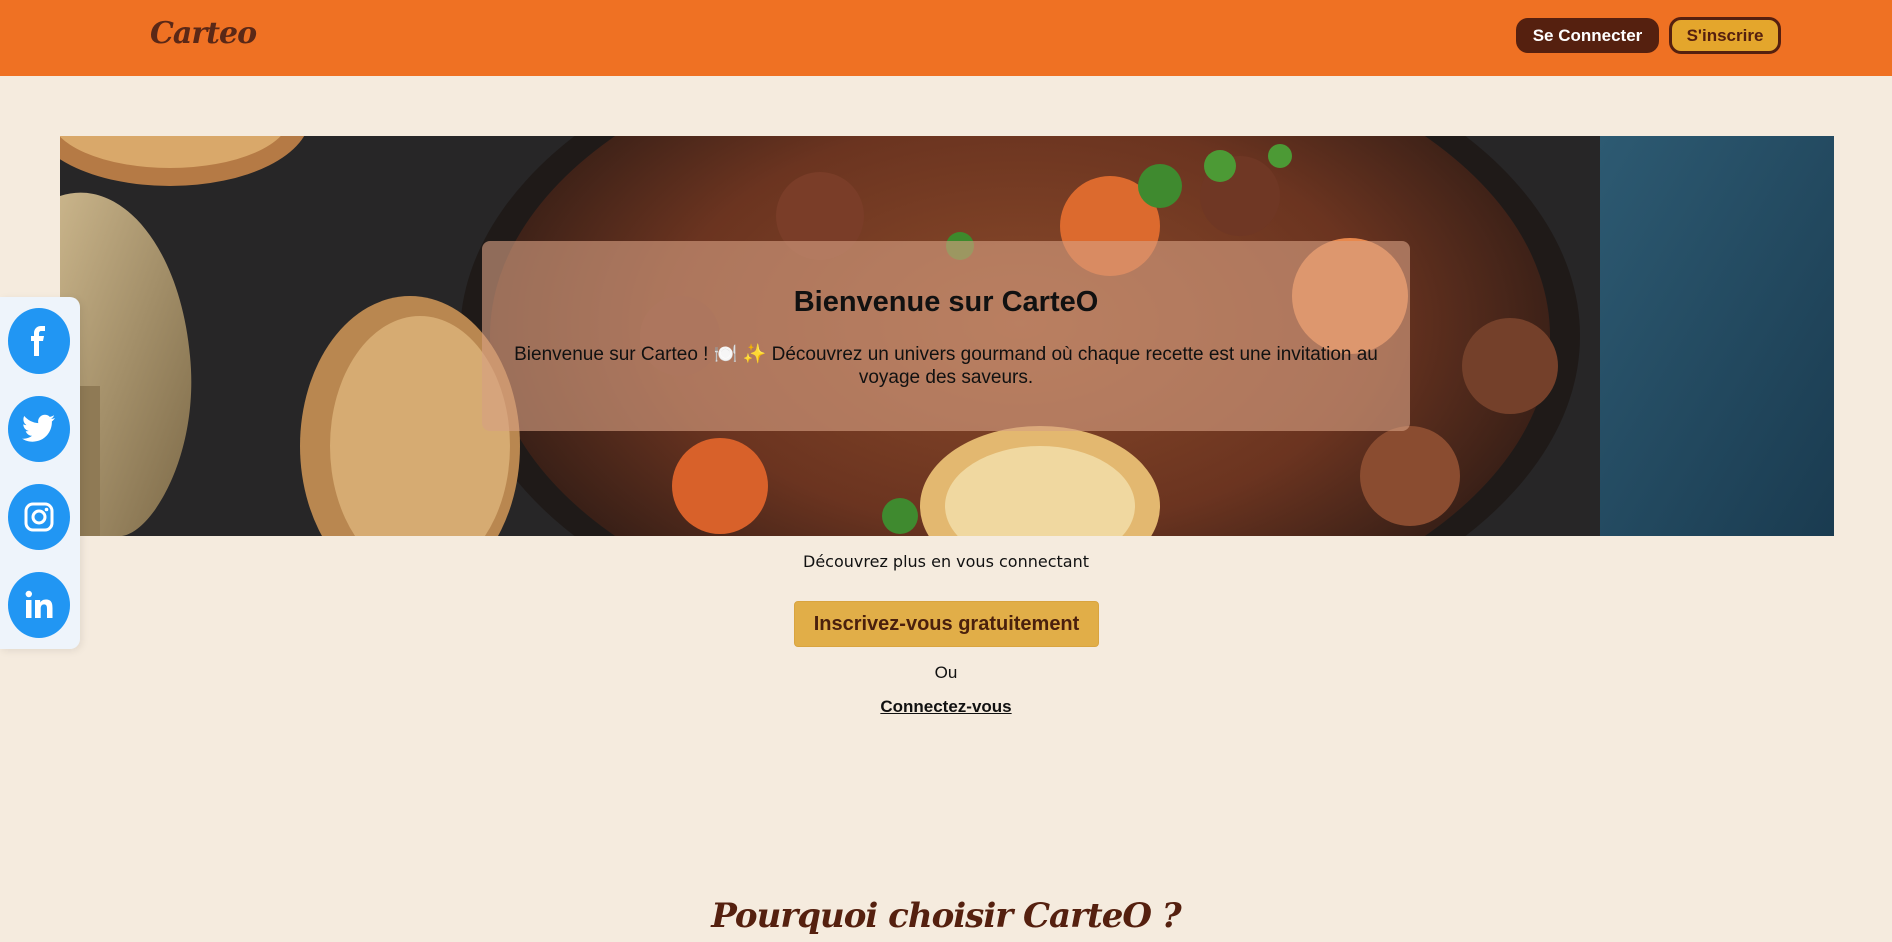 The image size is (1892, 942). What do you see at coordinates (946, 38) in the screenshot?
I see `top-navbar: Carteo Se Connecter S'inscrire` at bounding box center [946, 38].